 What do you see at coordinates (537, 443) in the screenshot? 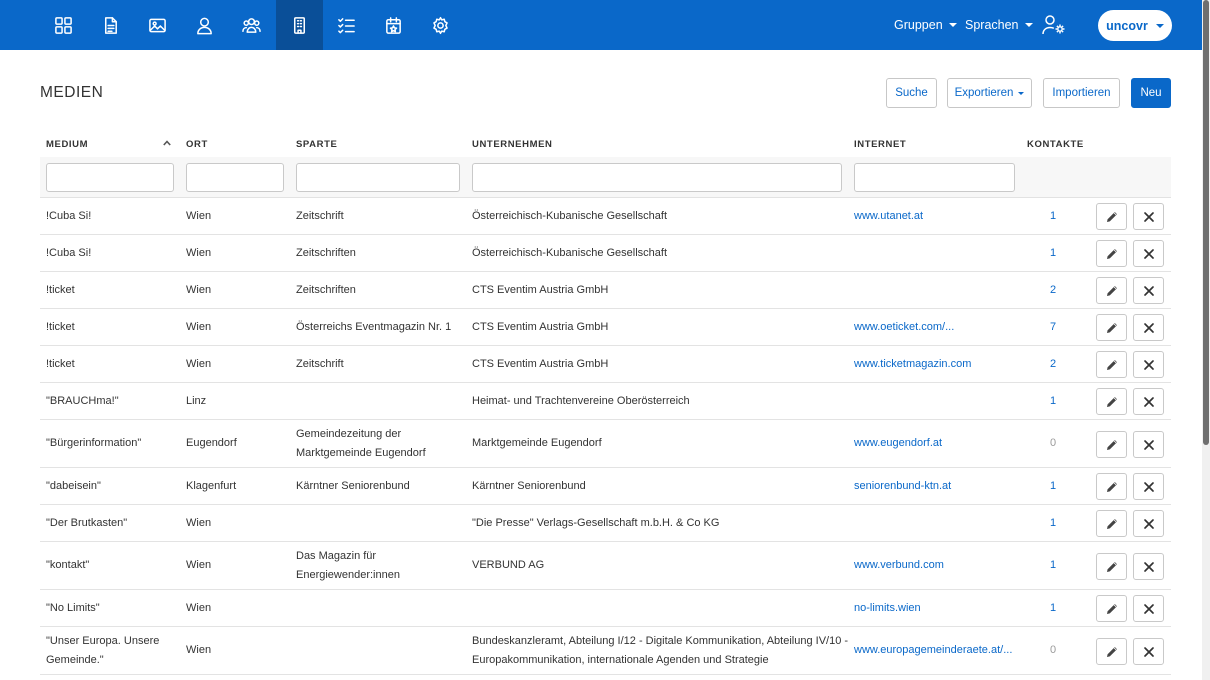
I see `cell-unternehmen: Marktgemeinde Eugendorf` at bounding box center [537, 443].